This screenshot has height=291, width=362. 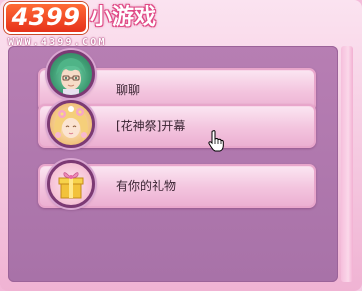 What do you see at coordinates (46, 18) in the screenshot?
I see `logo-4399-badge: 4399` at bounding box center [46, 18].